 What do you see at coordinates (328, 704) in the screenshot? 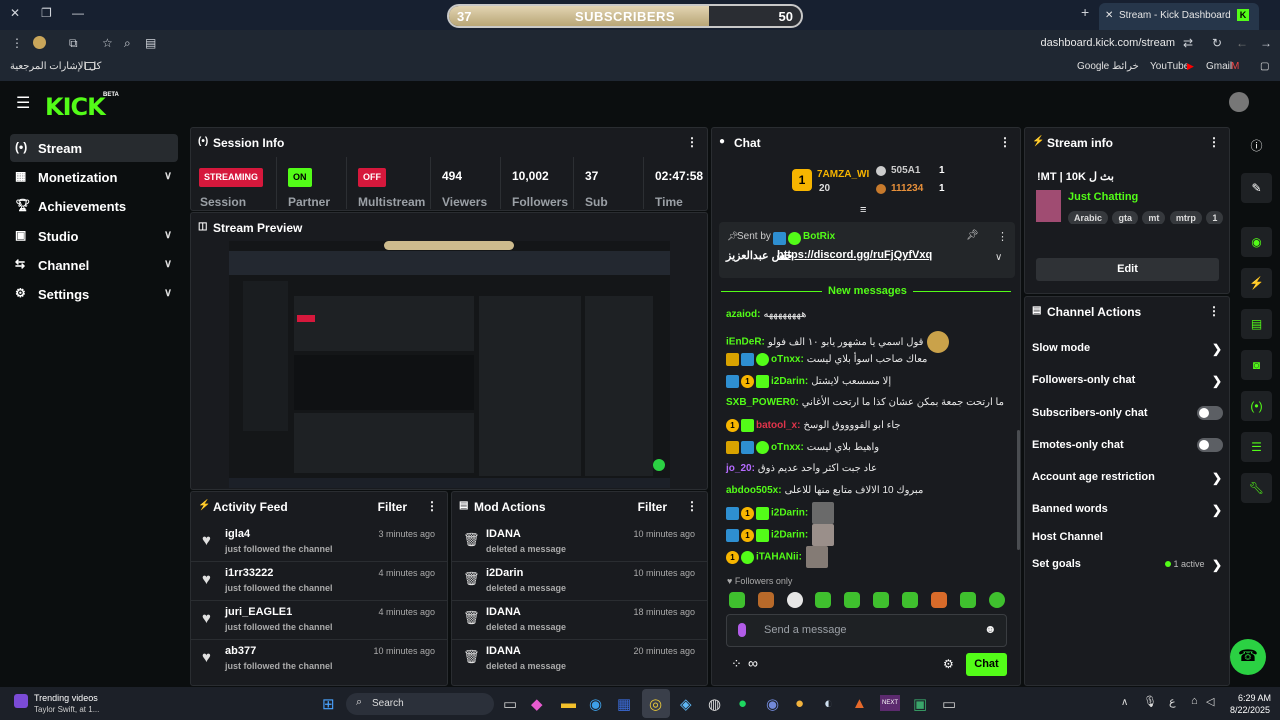
I see `windows-start-icon: ⊞` at bounding box center [328, 704].